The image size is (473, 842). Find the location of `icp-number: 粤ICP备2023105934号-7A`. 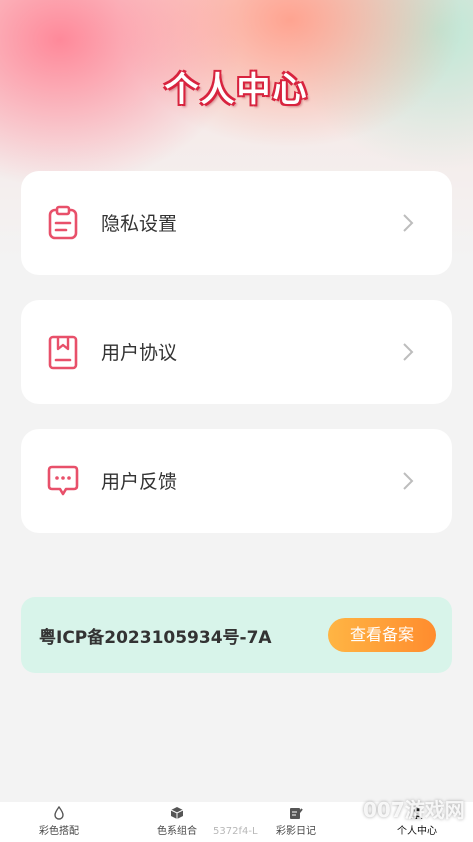

icp-number: 粤ICP备2023105934号-7A is located at coordinates (155, 638).